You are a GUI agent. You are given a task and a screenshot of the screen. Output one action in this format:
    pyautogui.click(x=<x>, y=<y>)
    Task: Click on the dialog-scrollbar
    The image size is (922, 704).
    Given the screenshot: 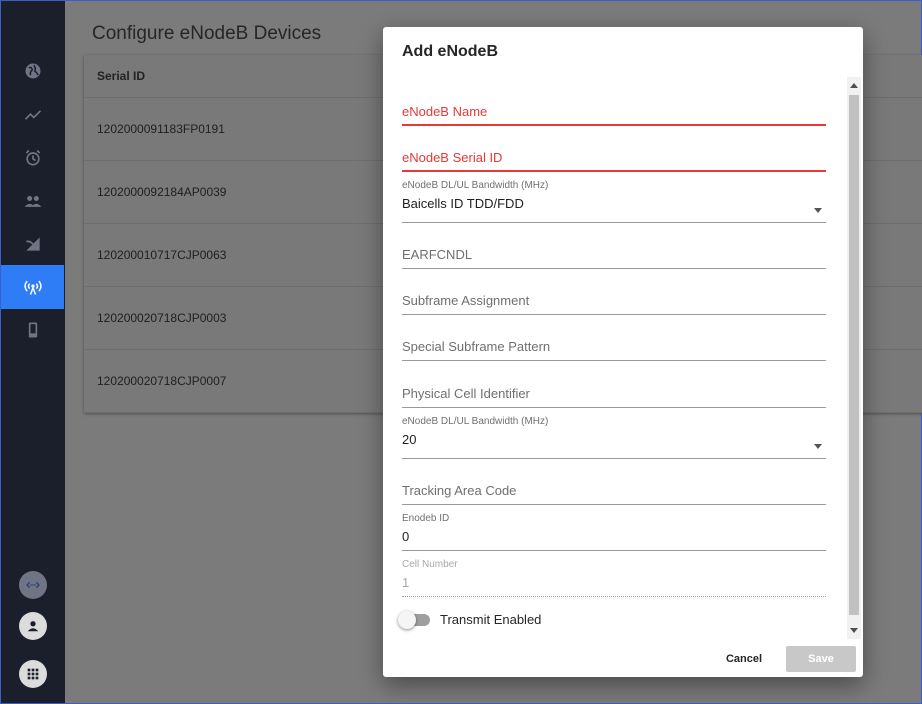 What is the action you would take?
    pyautogui.click(x=854, y=358)
    